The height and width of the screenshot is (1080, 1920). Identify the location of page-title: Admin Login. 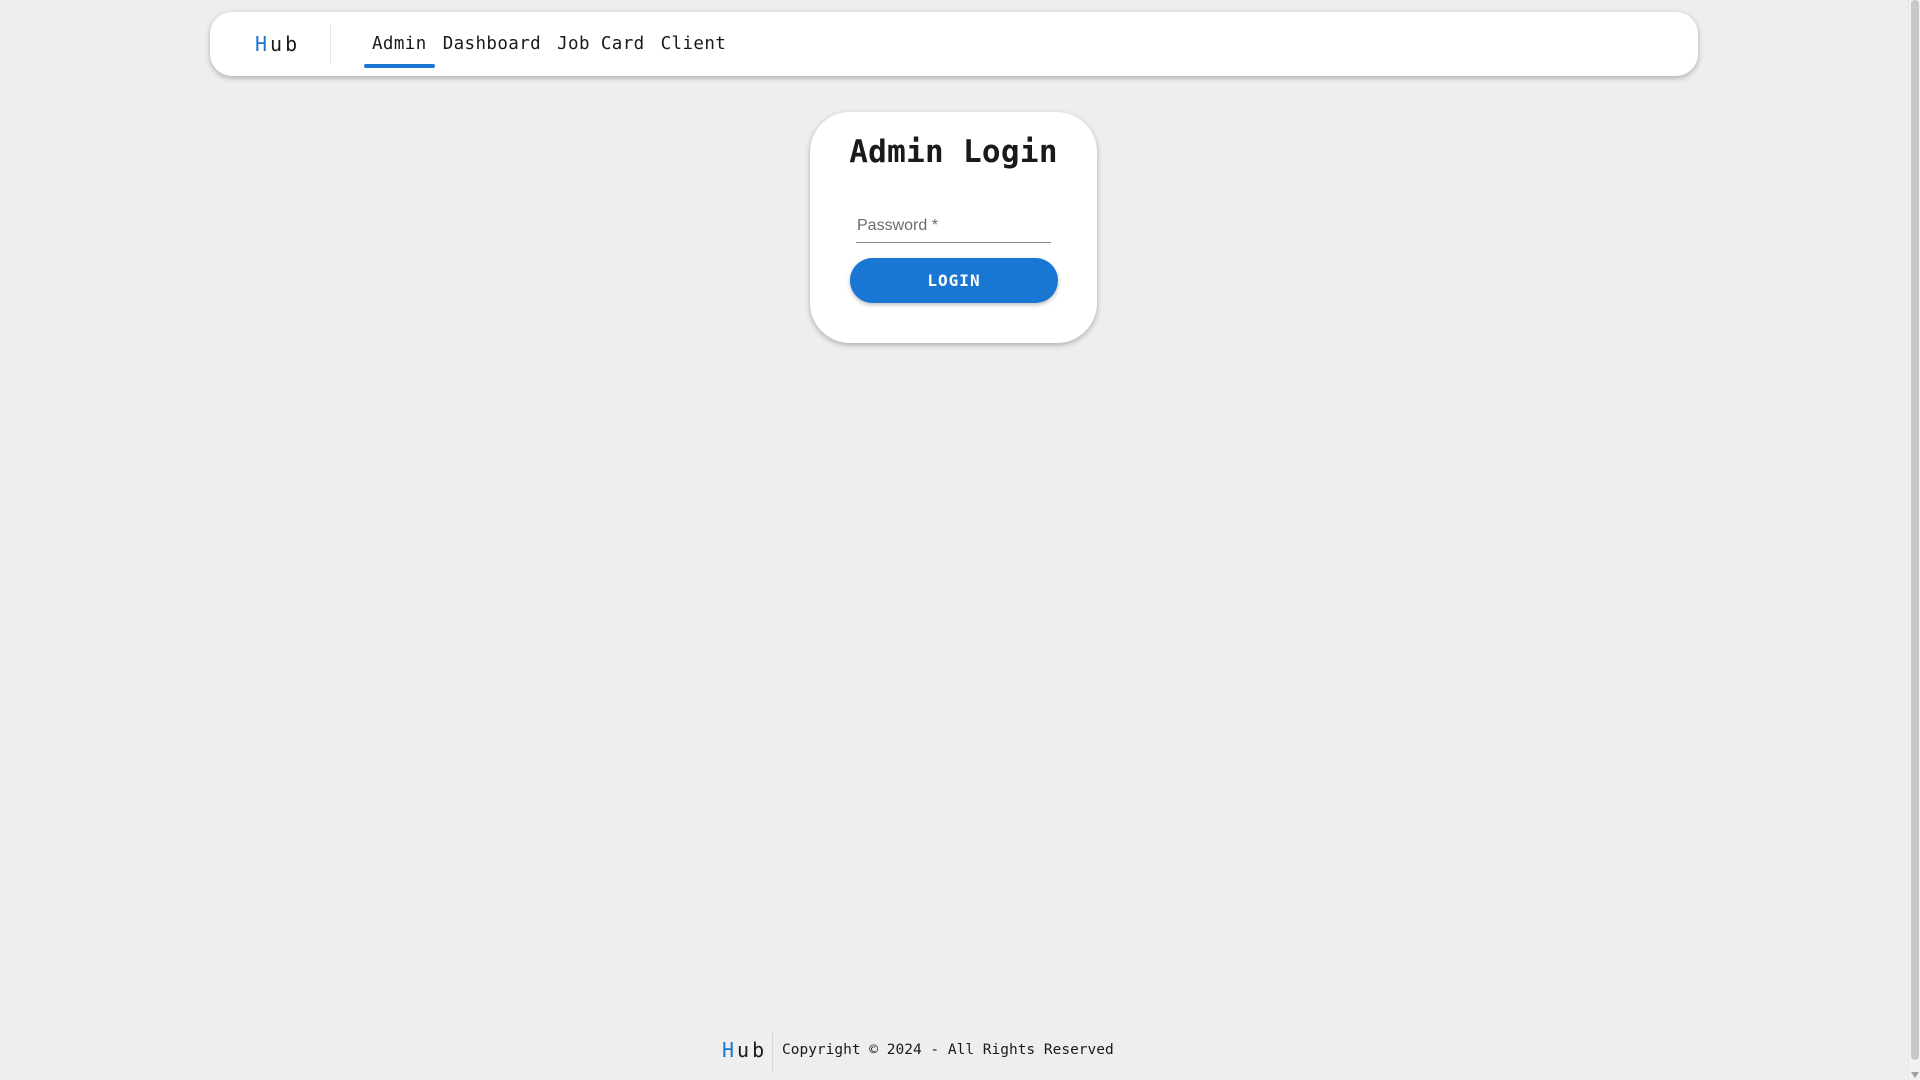
(953, 152).